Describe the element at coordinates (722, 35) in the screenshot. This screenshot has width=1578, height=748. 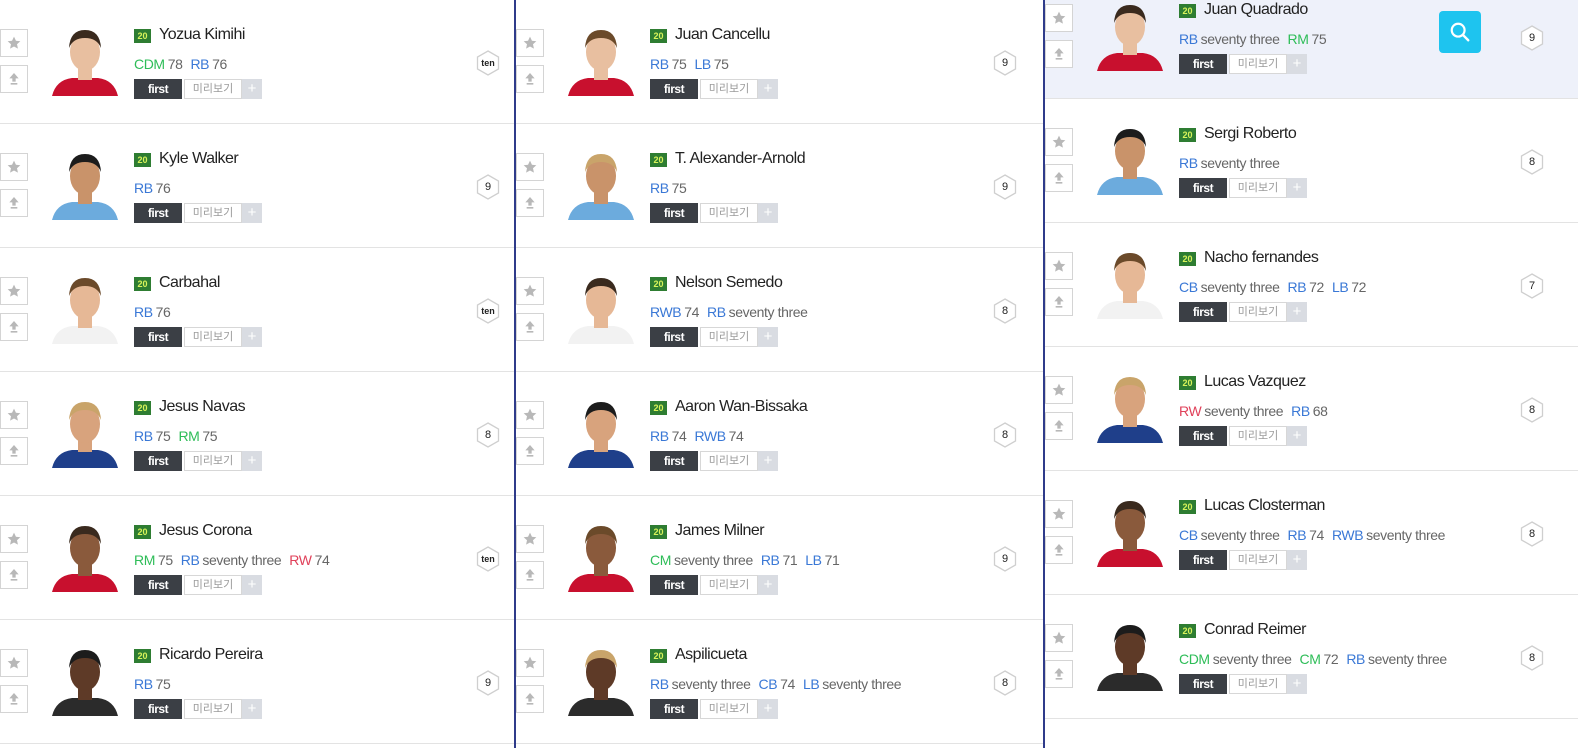
I see `player-name: Juan Cancellu` at that location.